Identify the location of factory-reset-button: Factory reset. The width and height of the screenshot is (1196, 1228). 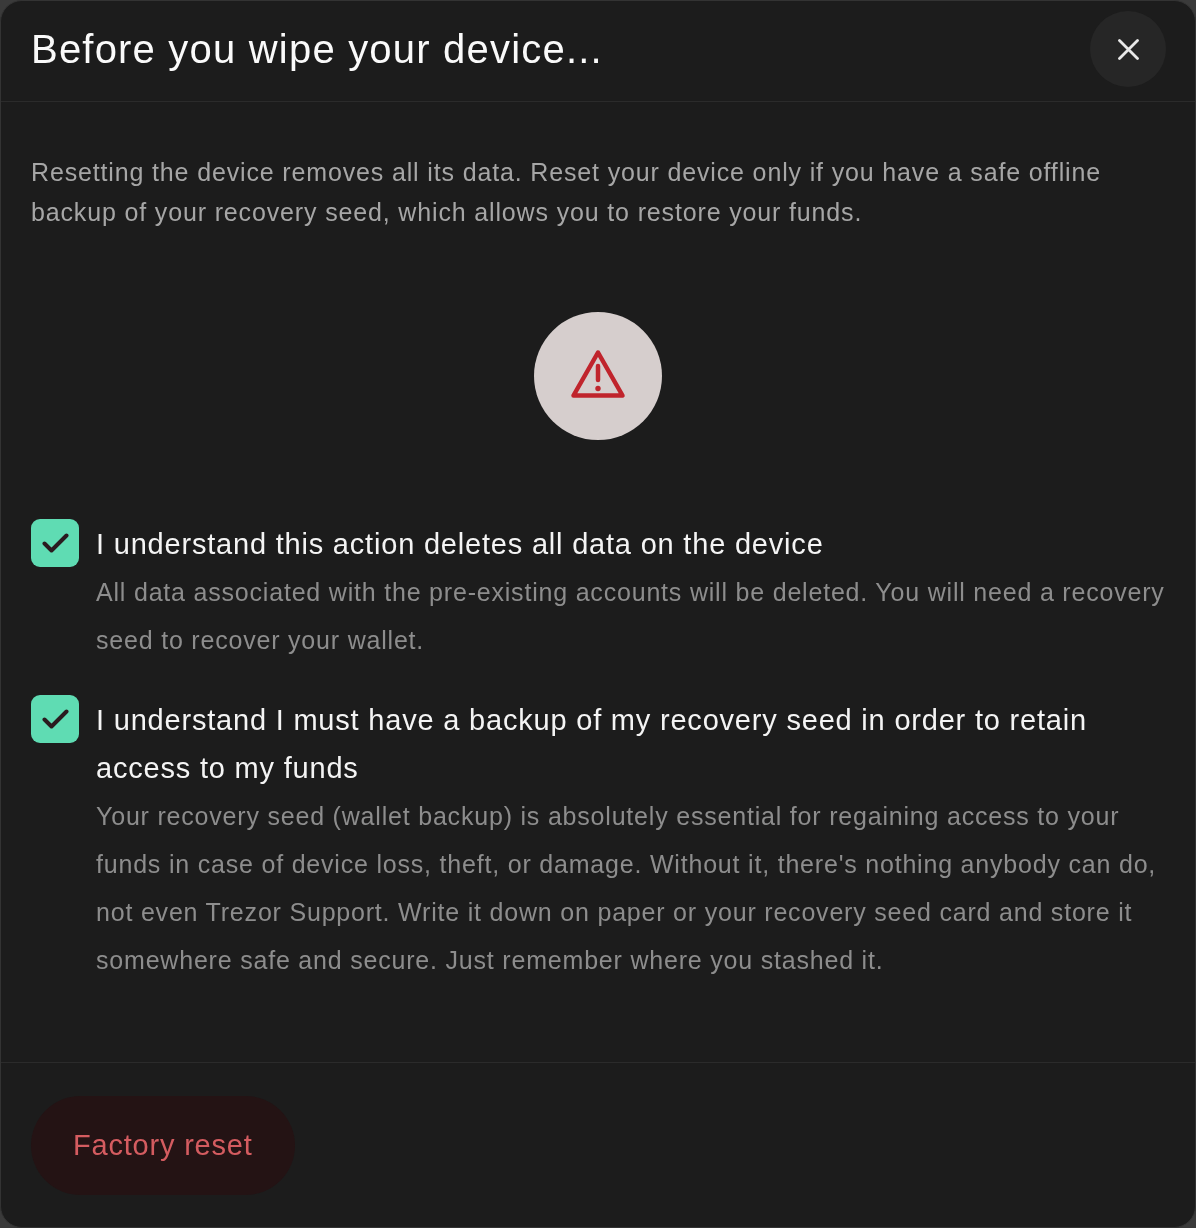
(163, 1145).